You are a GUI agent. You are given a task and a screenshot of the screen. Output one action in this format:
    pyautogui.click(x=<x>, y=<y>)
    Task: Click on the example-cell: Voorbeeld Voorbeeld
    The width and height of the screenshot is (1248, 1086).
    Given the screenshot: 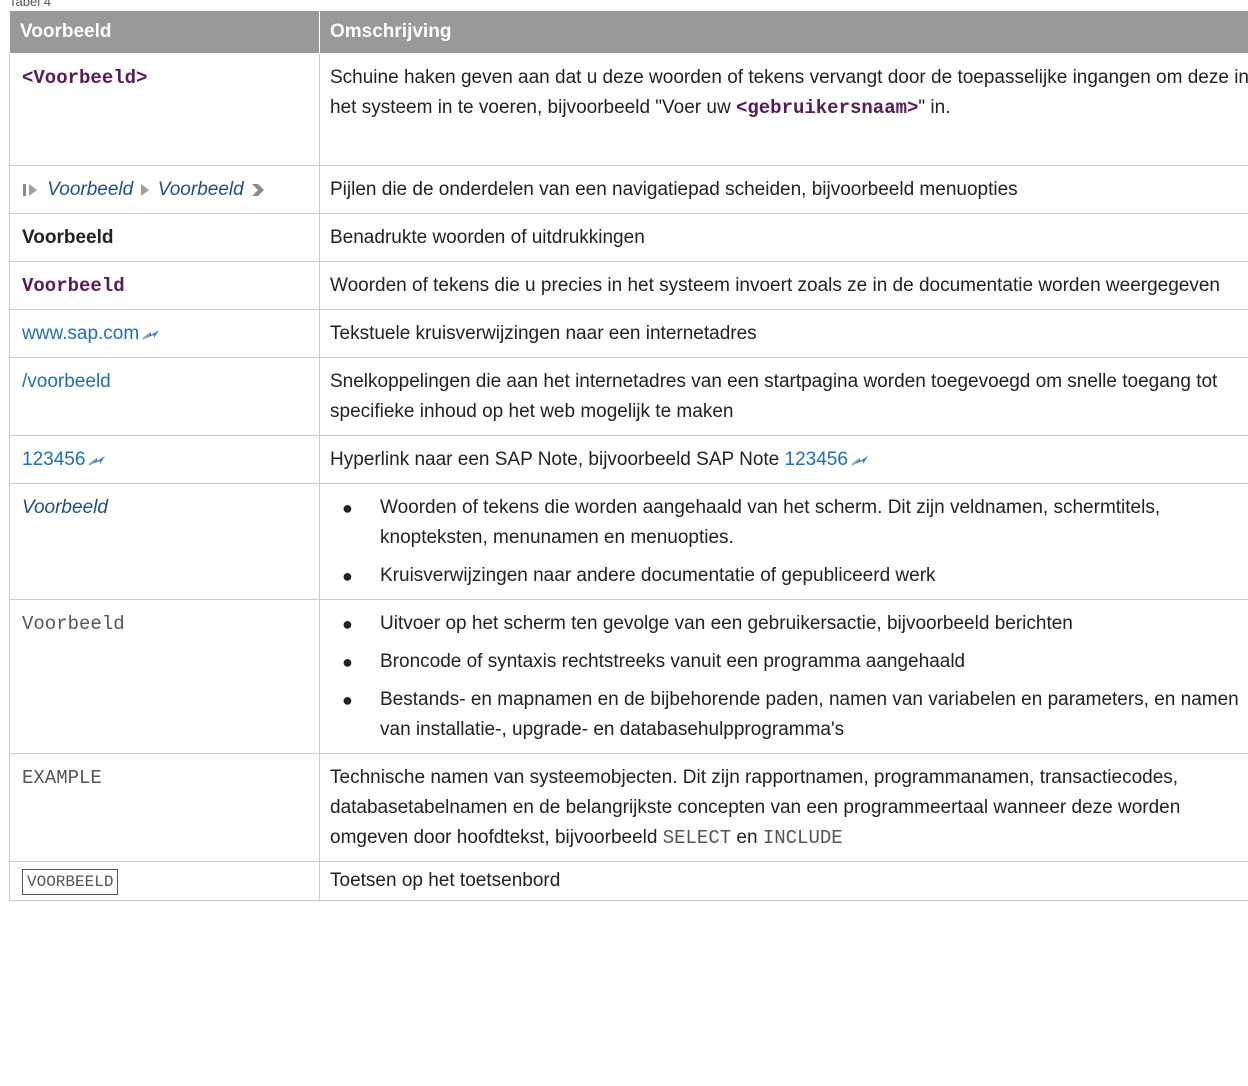 What is the action you would take?
    pyautogui.click(x=164, y=189)
    